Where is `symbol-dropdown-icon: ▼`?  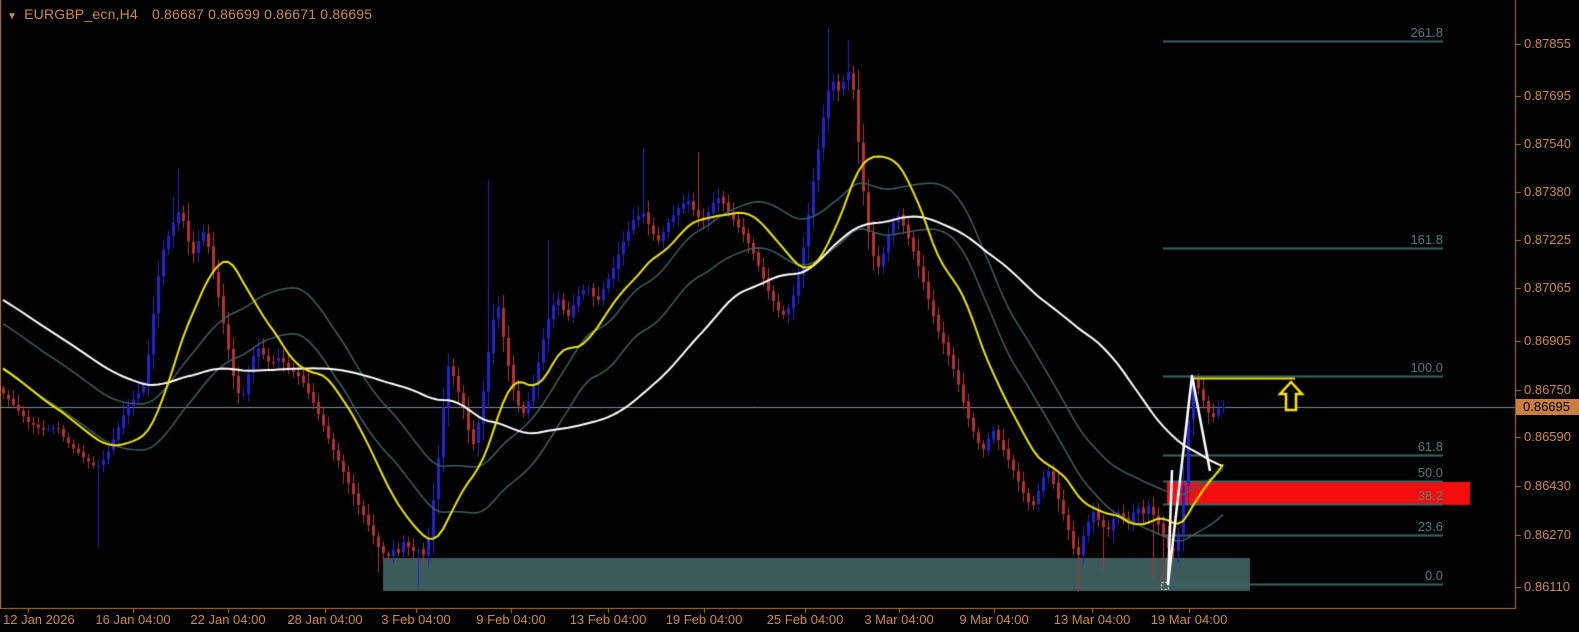 symbol-dropdown-icon: ▼ is located at coordinates (12, 16).